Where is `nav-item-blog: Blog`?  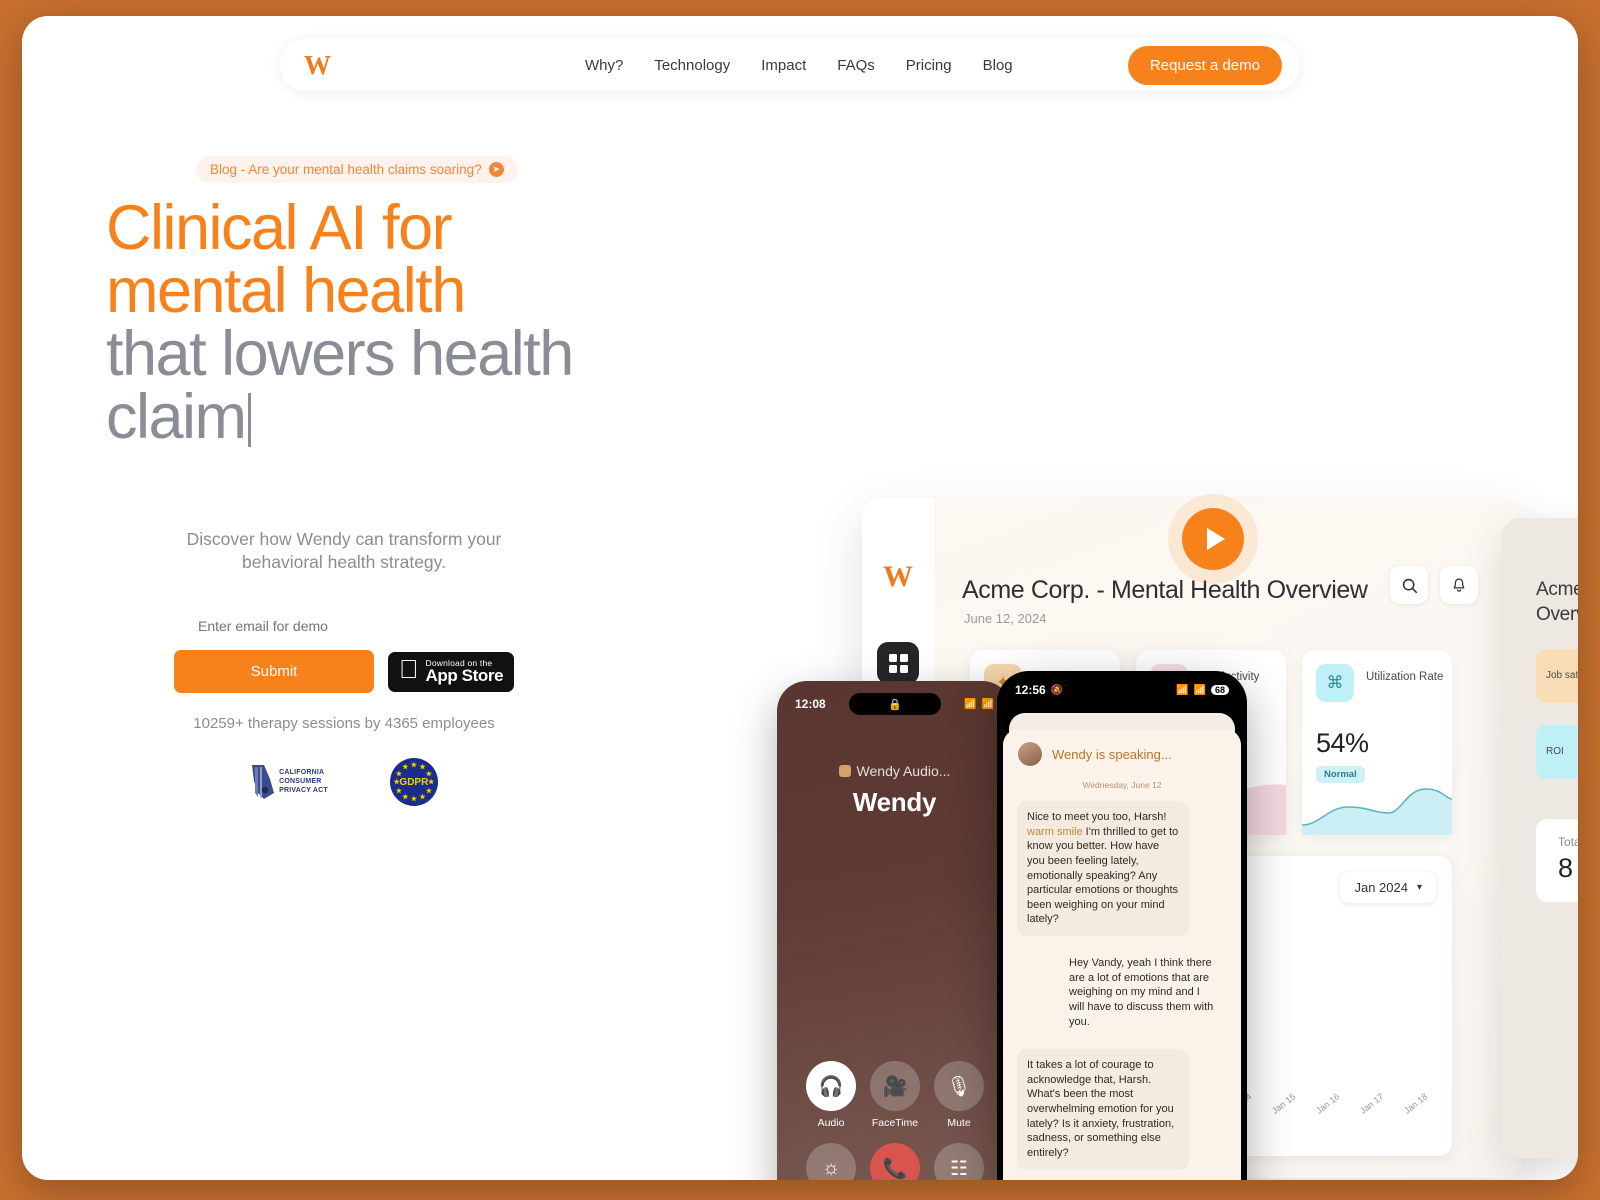
nav-item-blog: Blog is located at coordinates (998, 65).